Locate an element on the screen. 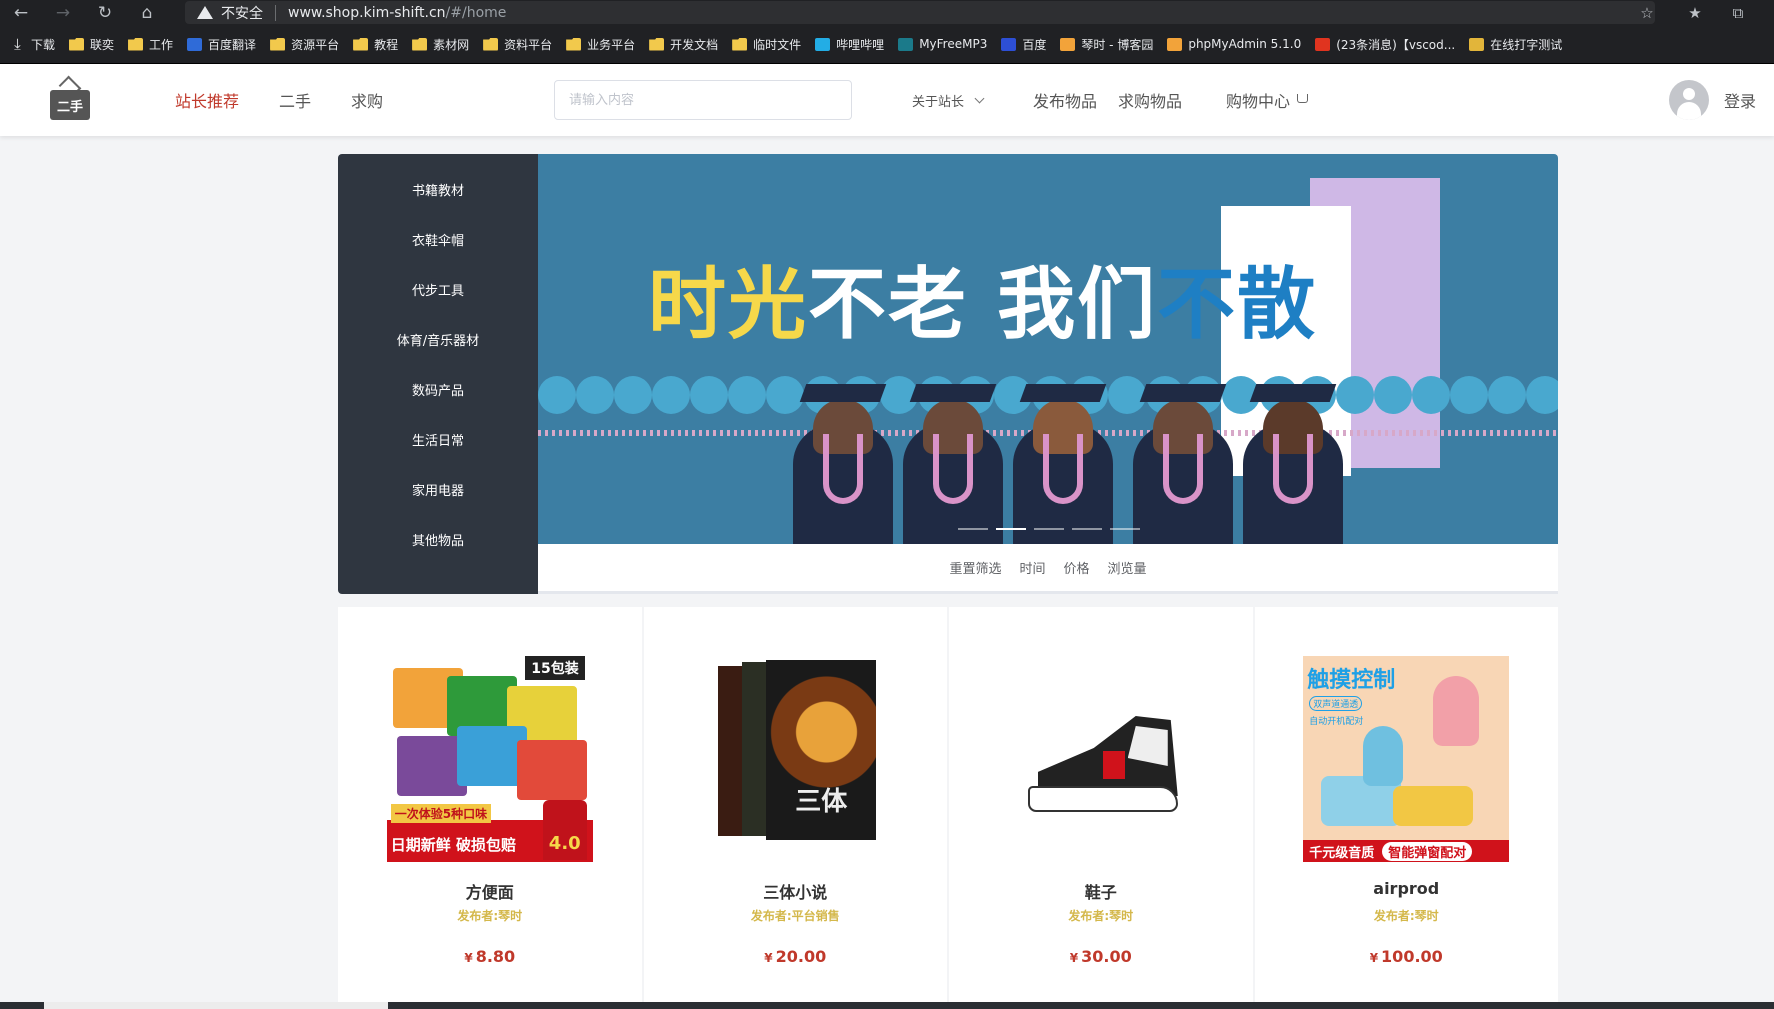 This screenshot has width=1774, height=1009. category-item: 代步工具 is located at coordinates (438, 289).